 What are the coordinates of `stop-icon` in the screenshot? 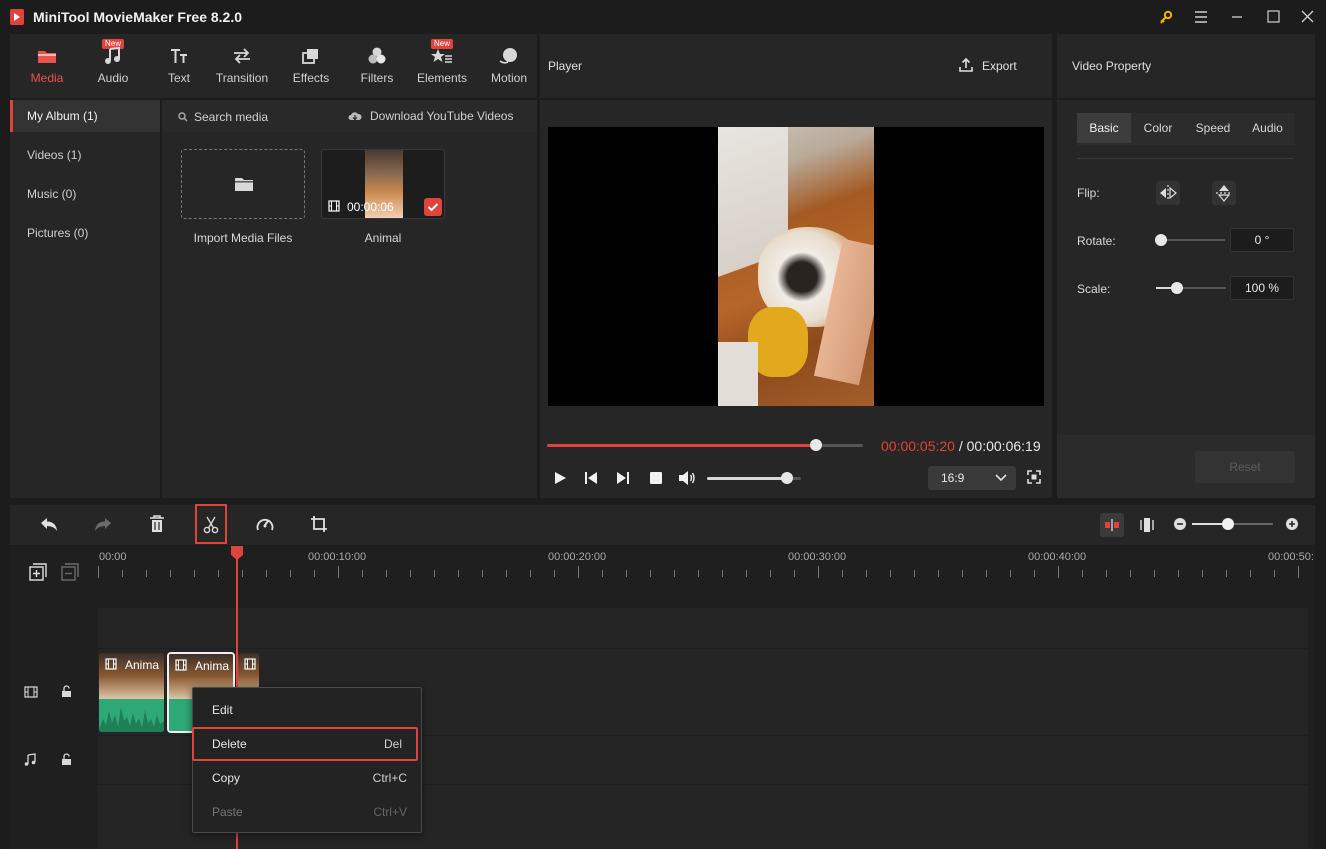 It's located at (656, 478).